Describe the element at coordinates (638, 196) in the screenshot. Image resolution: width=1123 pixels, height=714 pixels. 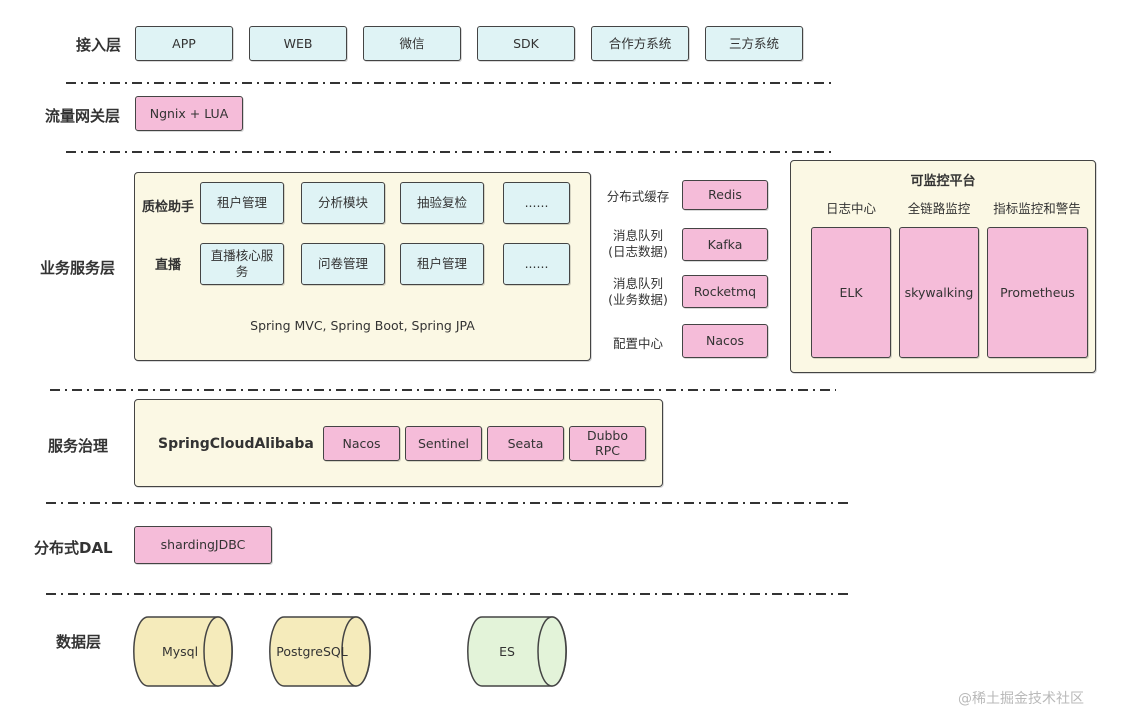
I see `middleware-label-cache: 分布式缓存` at that location.